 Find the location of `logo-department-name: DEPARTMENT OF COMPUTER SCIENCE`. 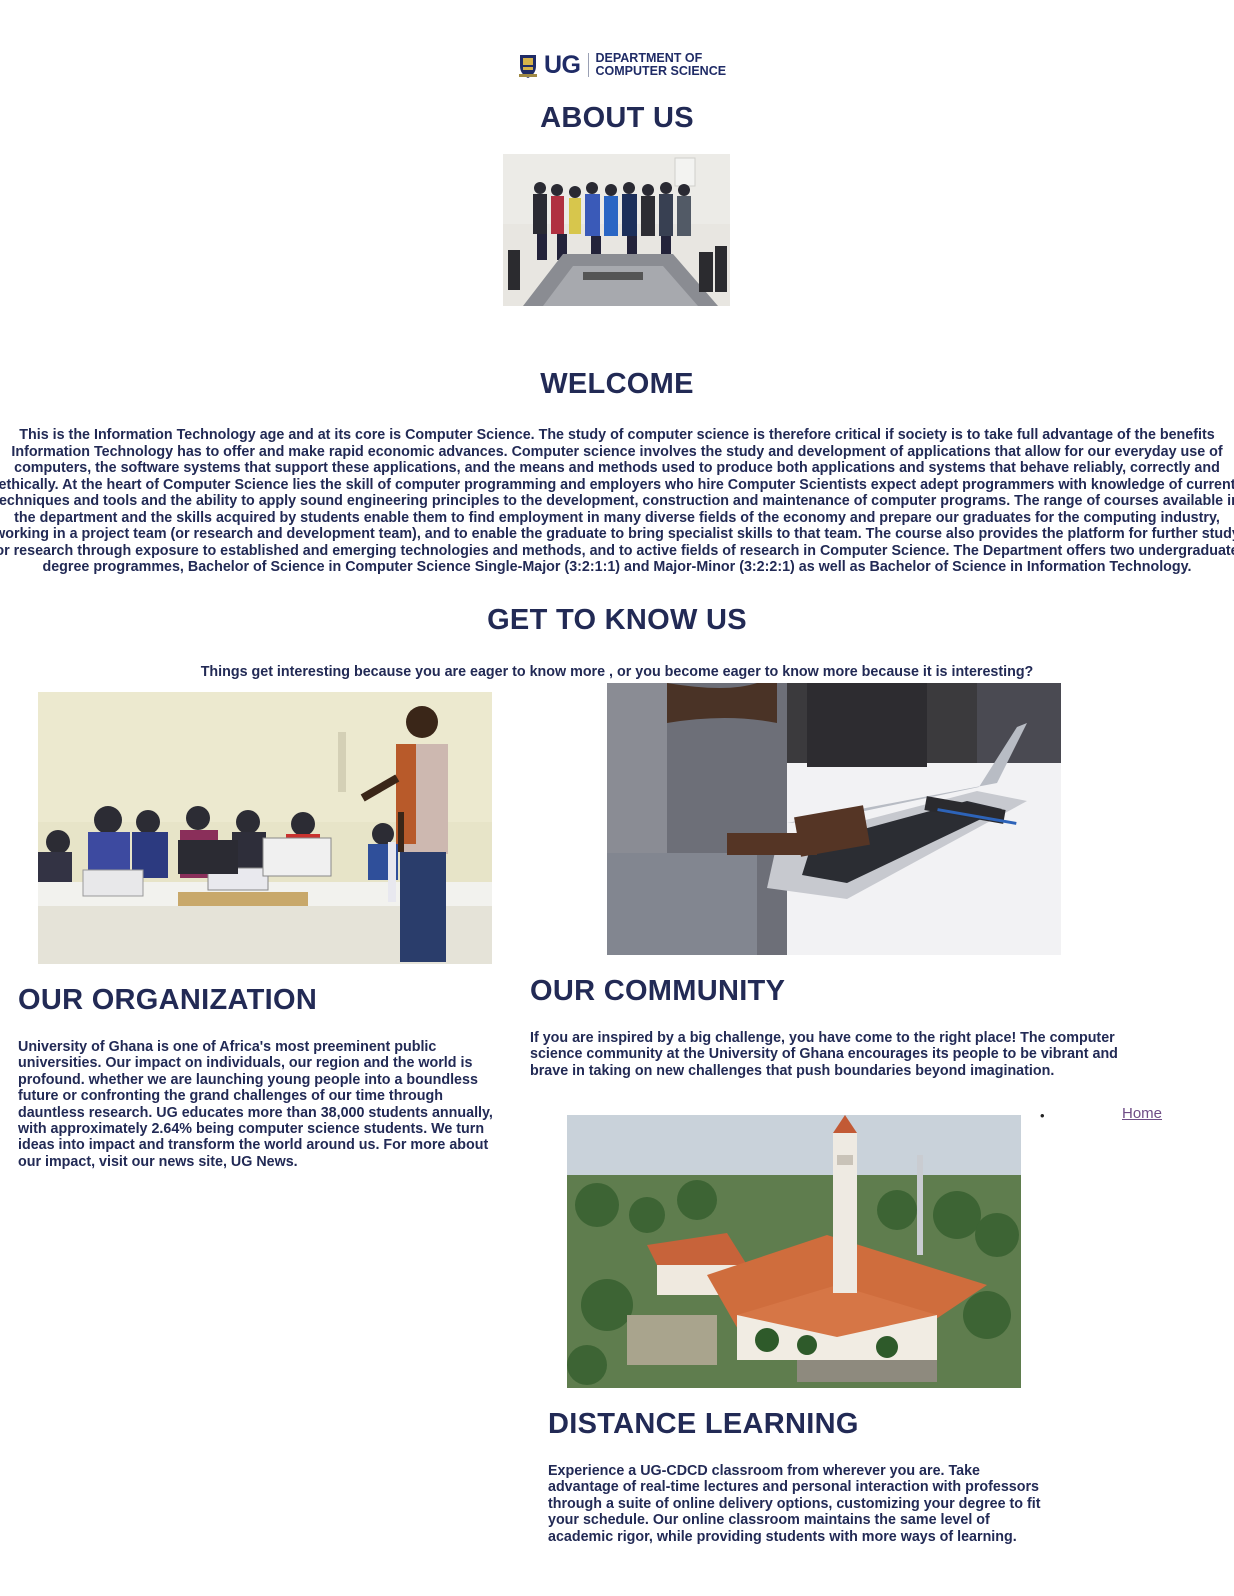

logo-department-name: DEPARTMENT OF COMPUTER SCIENCE is located at coordinates (661, 65).